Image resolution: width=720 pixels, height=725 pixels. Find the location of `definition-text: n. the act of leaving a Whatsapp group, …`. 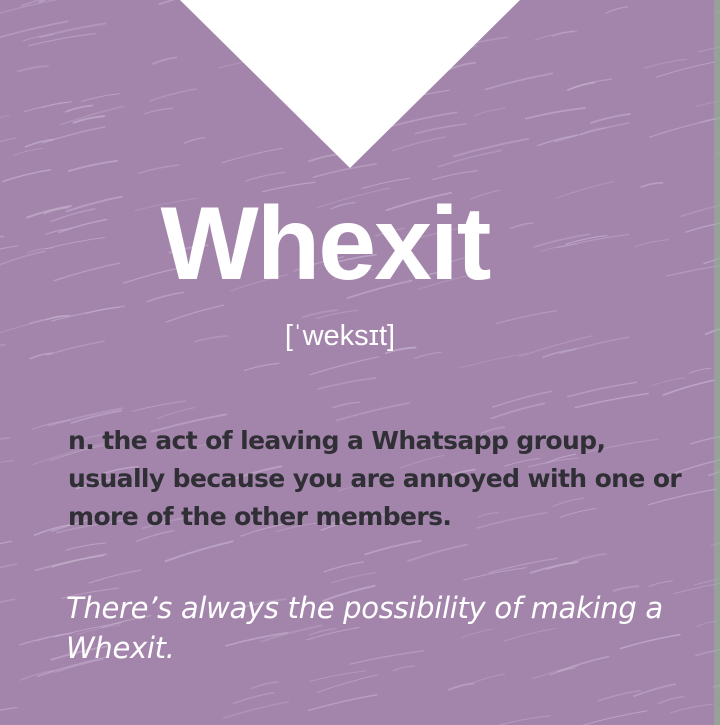

definition-text: n. the act of leaving a Whatsapp group, … is located at coordinates (375, 478).